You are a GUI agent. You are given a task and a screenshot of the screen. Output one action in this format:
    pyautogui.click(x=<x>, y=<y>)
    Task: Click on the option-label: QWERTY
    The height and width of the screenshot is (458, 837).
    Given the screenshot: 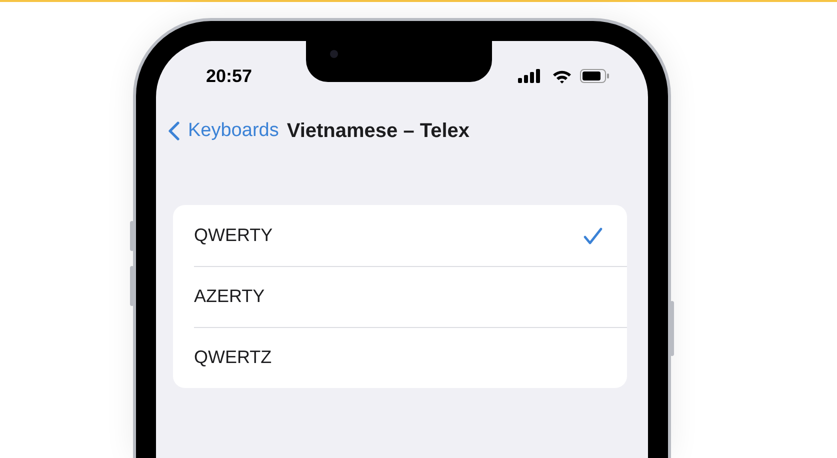 What is the action you would take?
    pyautogui.click(x=233, y=235)
    